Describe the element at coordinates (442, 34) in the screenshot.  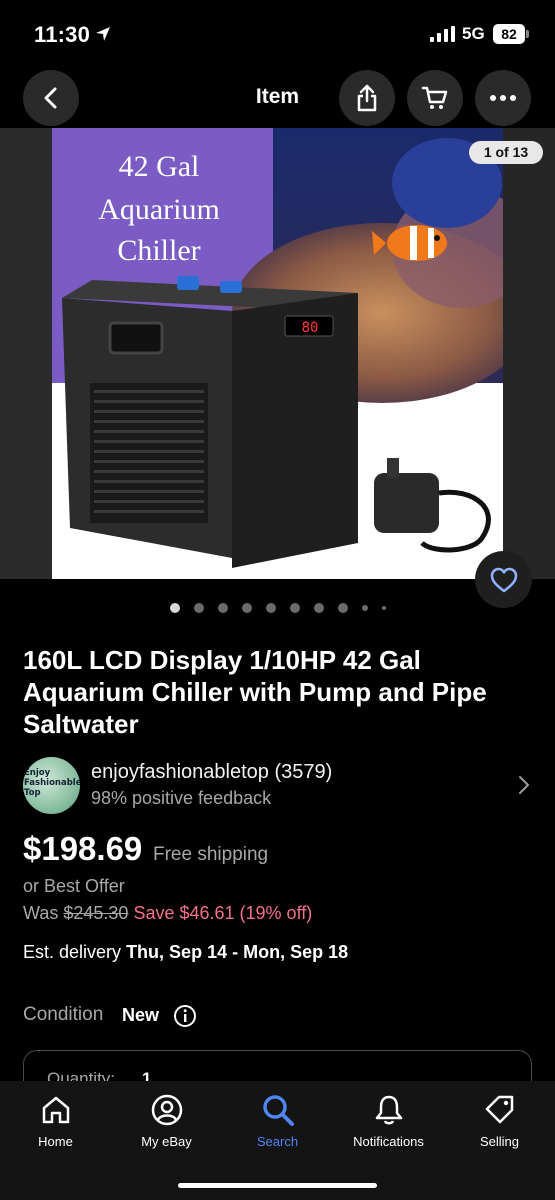
I see `signal-icon` at that location.